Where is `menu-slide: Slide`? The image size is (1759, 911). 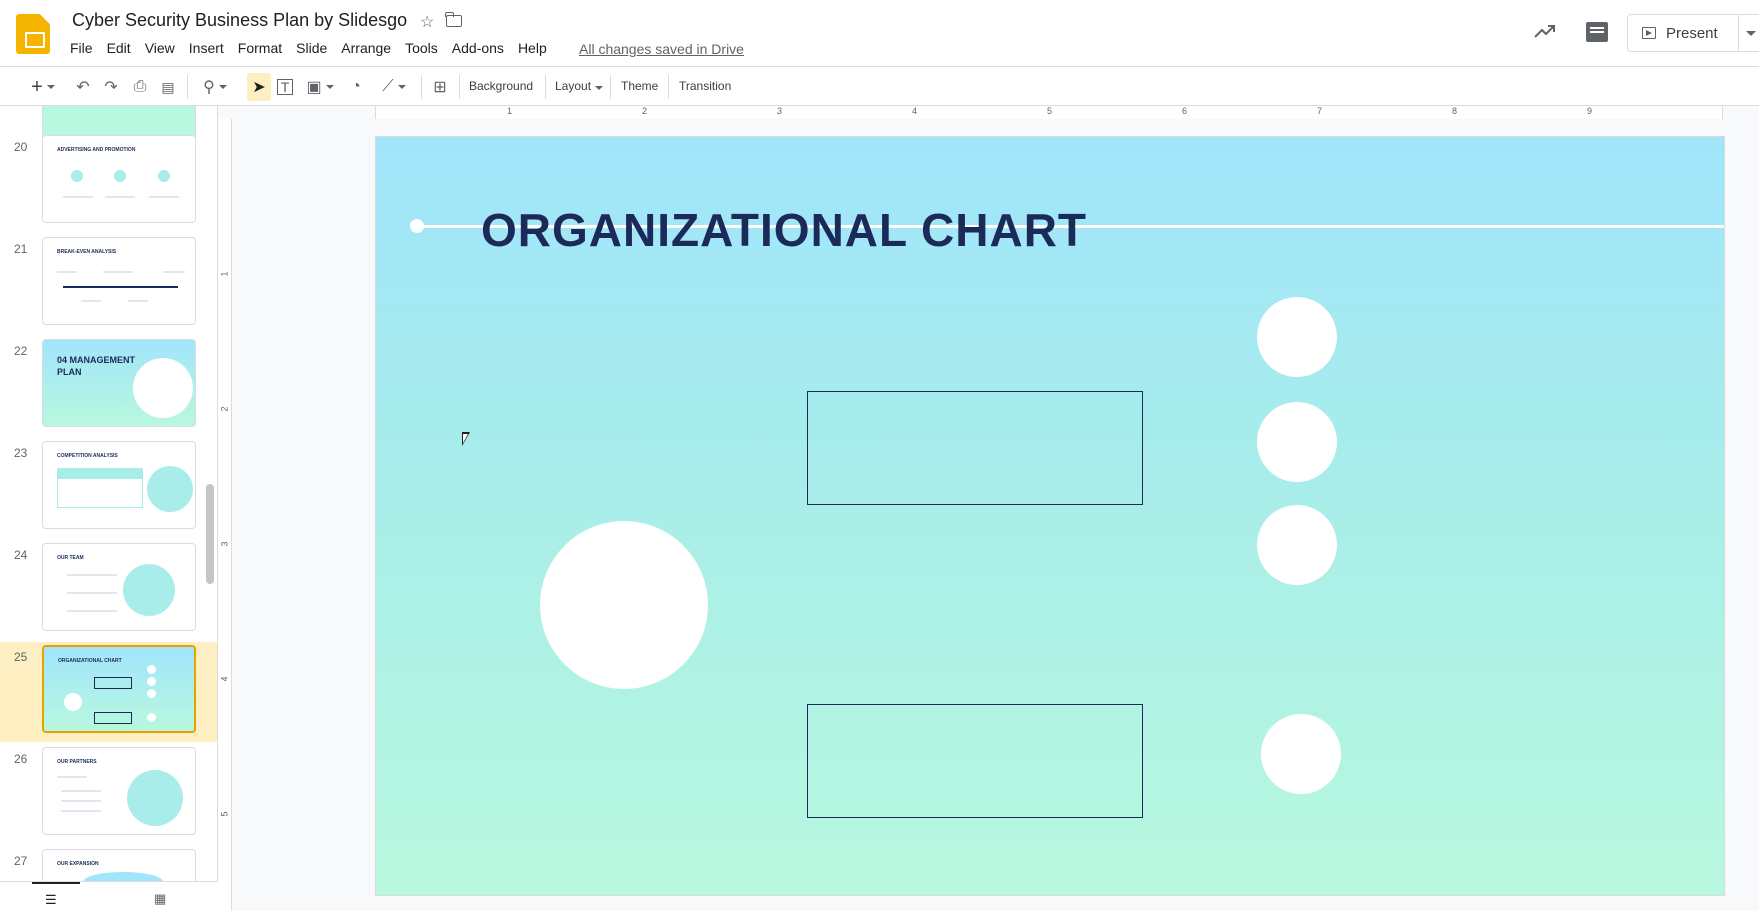
menu-slide: Slide is located at coordinates (311, 48).